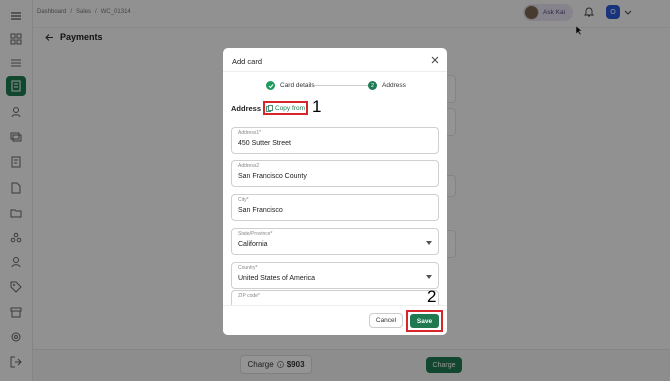 The height and width of the screenshot is (381, 670). What do you see at coordinates (290, 108) in the screenshot?
I see `copy-from-label: Copy from` at bounding box center [290, 108].